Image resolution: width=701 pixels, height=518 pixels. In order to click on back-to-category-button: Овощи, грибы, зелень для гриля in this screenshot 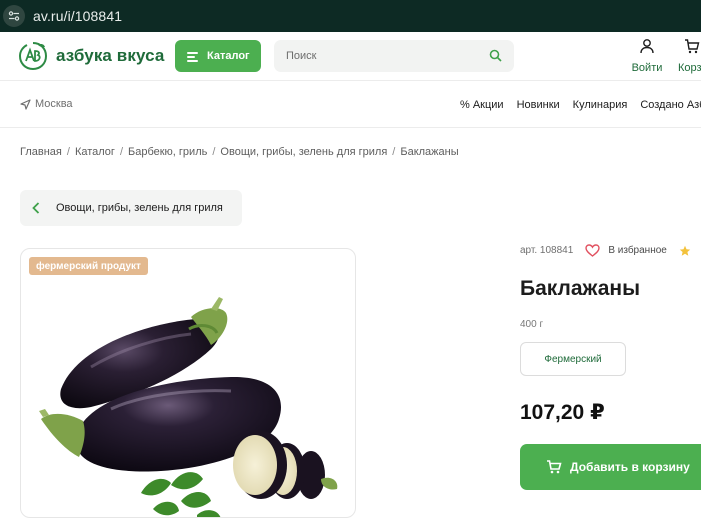, I will do `click(131, 208)`.